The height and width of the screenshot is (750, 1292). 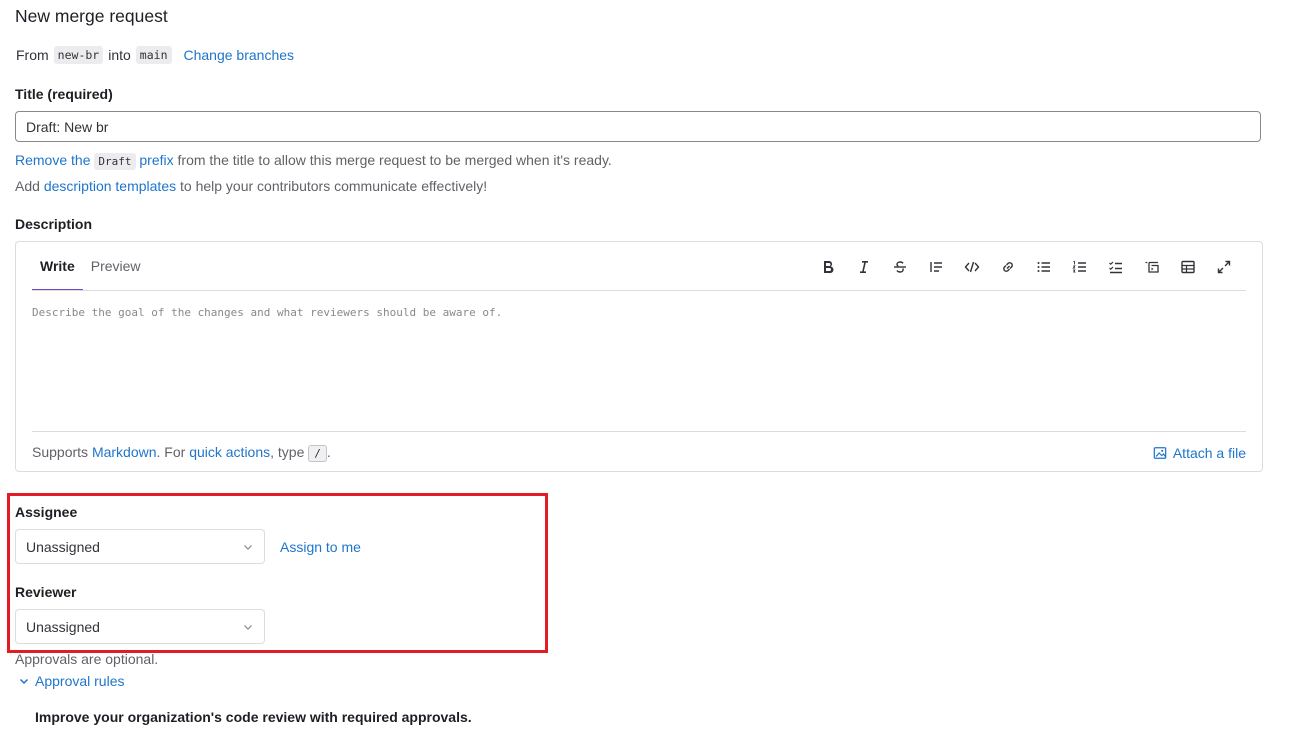 I want to click on assign-to-me-link: Assign to me, so click(x=320, y=547).